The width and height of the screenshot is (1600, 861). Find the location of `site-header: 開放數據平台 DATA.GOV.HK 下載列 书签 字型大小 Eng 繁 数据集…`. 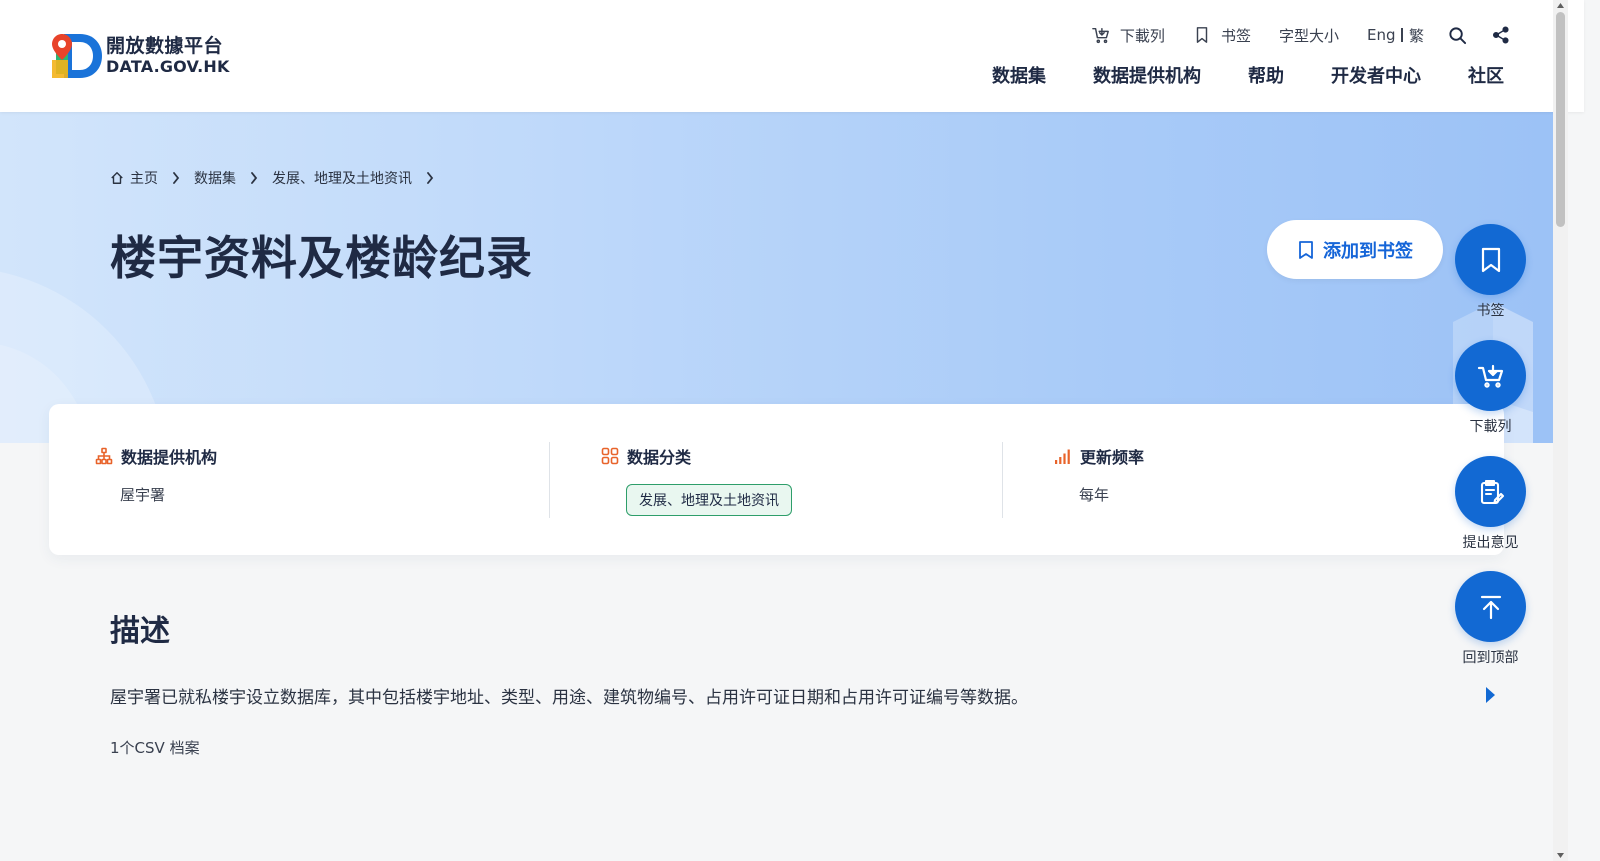

site-header: 開放數據平台 DATA.GOV.HK 下載列 书签 字型大小 Eng 繁 数据集… is located at coordinates (792, 56).